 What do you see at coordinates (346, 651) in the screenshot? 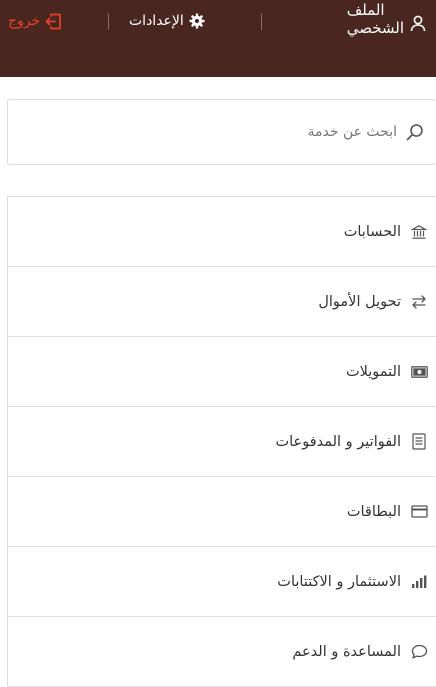
I see `menu-item-label: المساعدة و الدعم` at bounding box center [346, 651].